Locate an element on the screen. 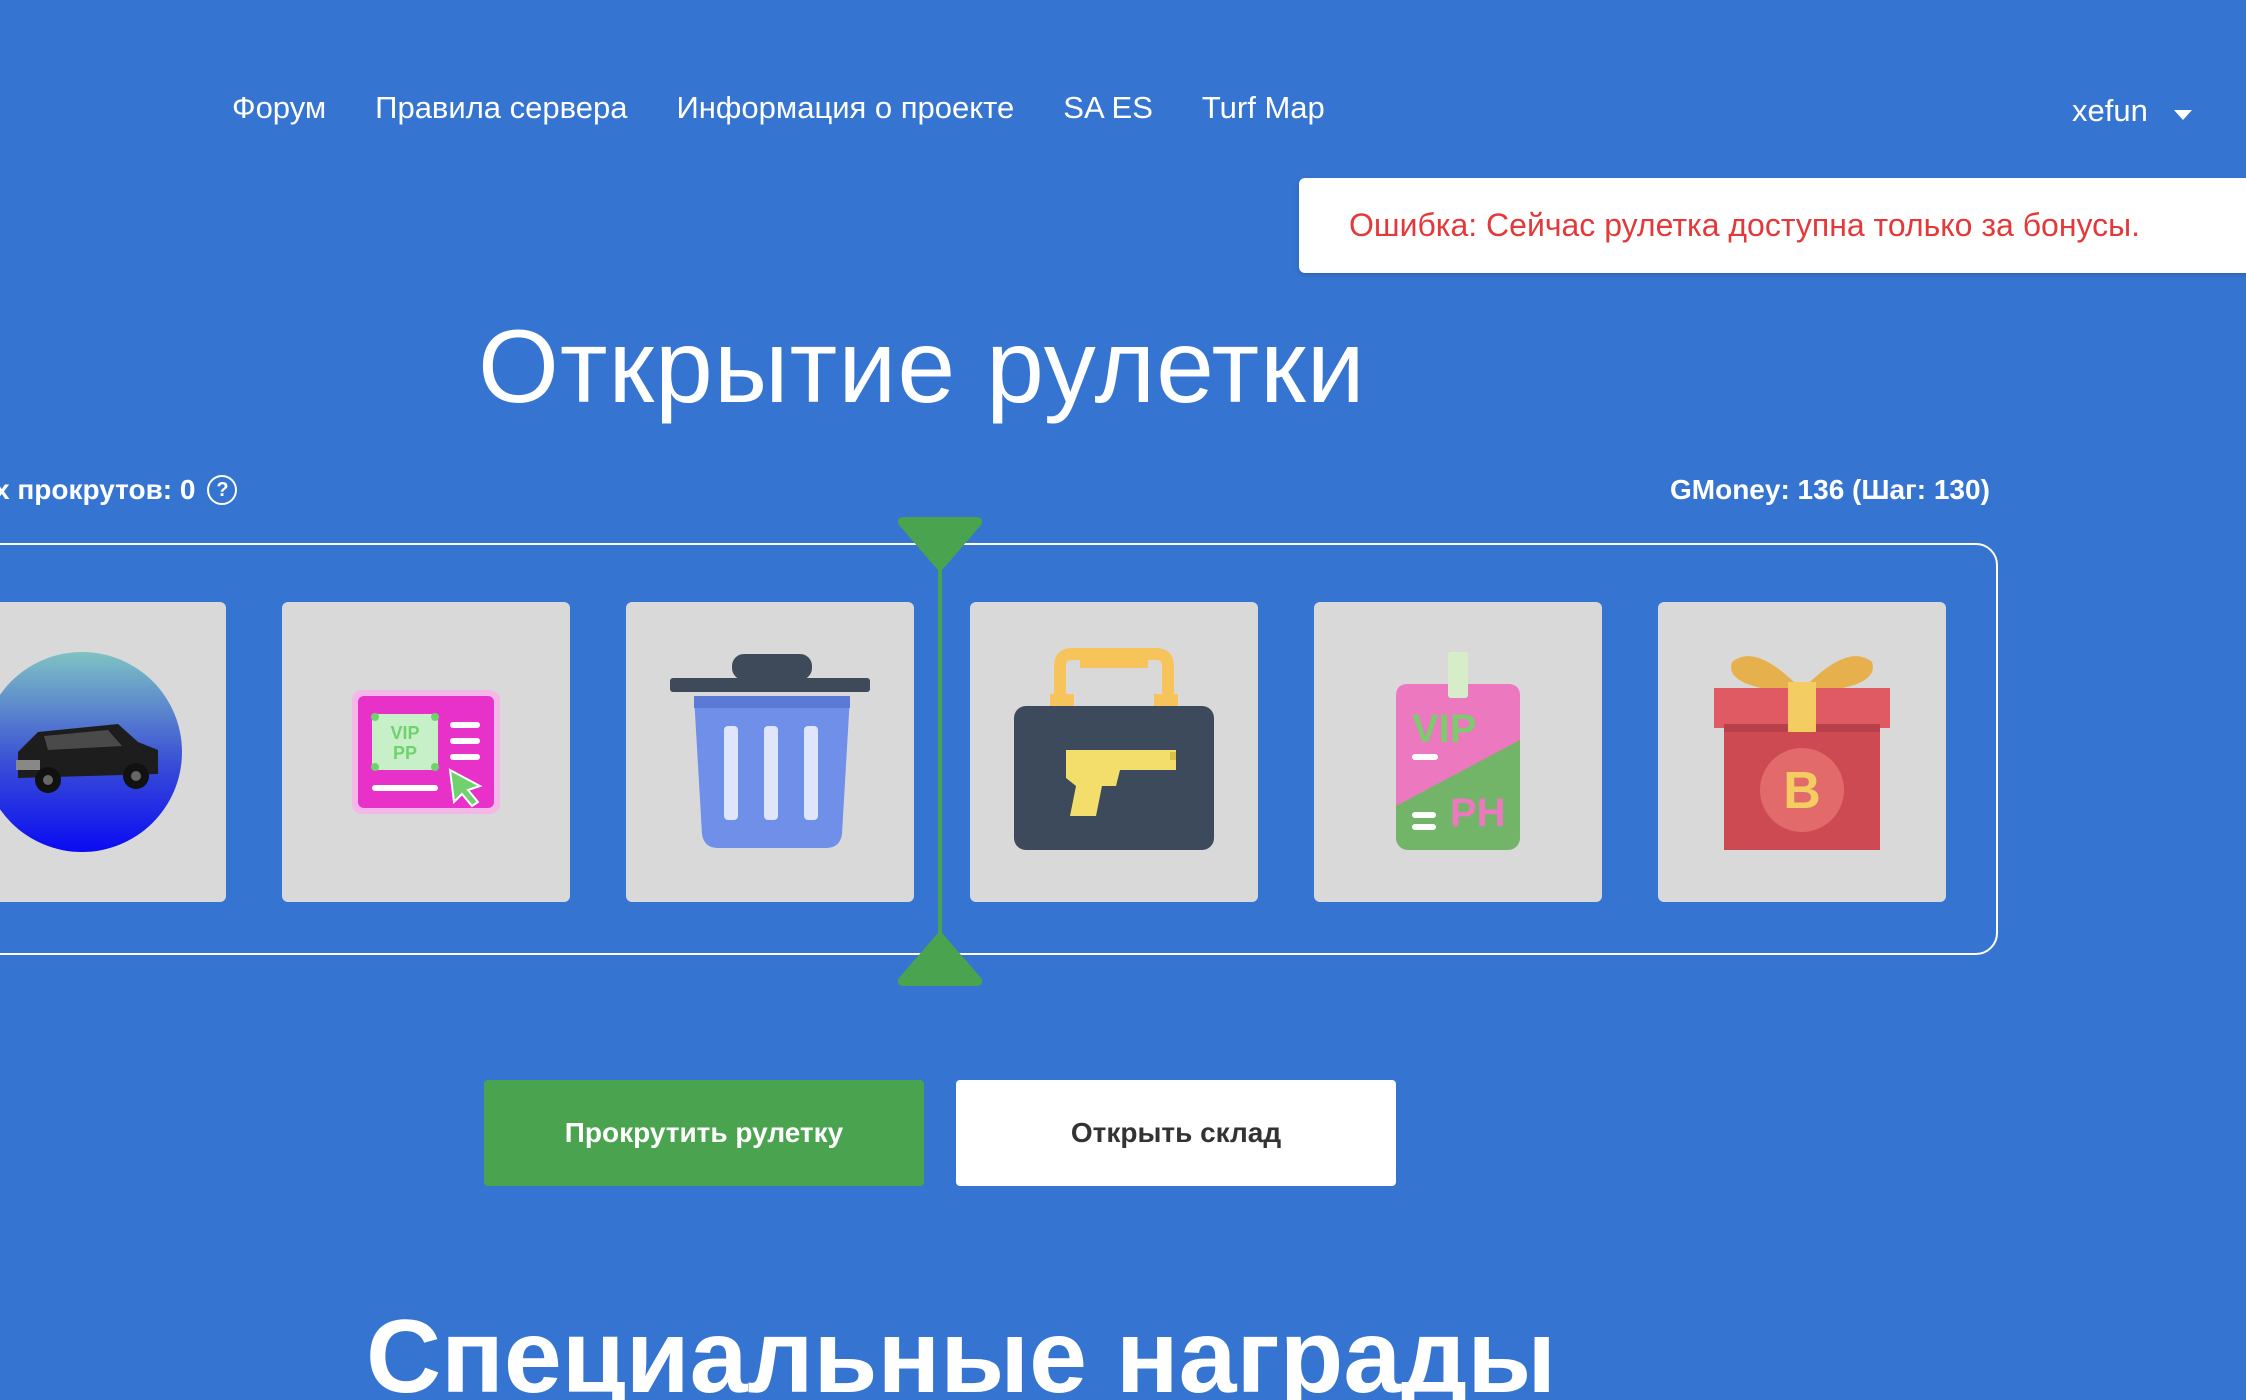 The width and height of the screenshot is (2246, 1400). vip-pp-text-top: VIP is located at coordinates (404, 733).